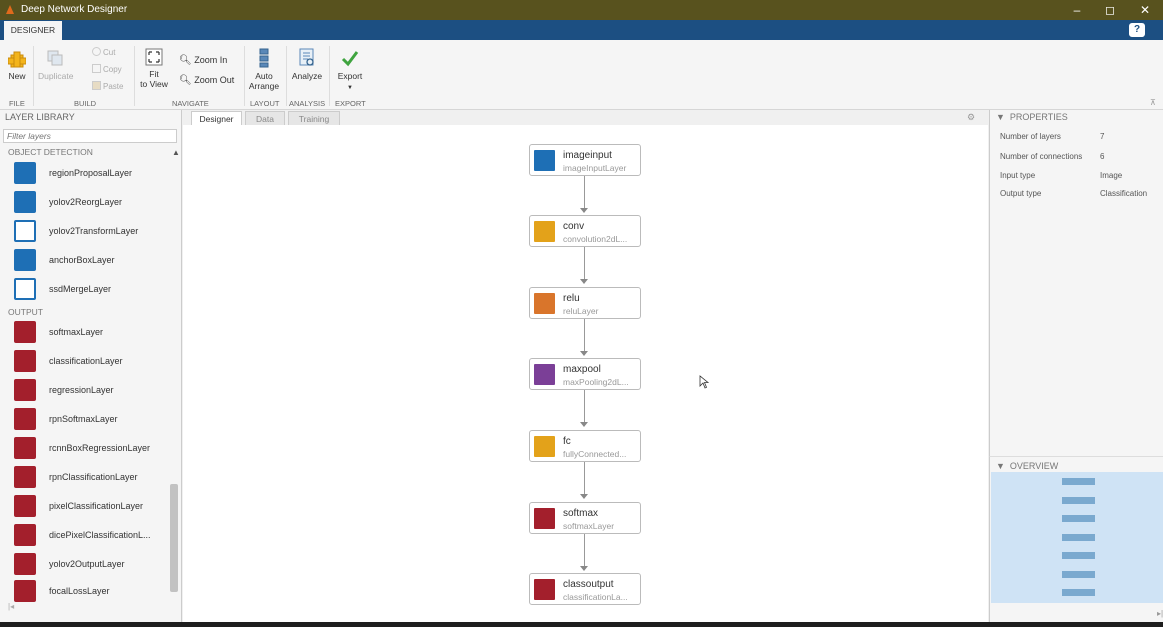 This screenshot has width=1163, height=627. What do you see at coordinates (581, 624) in the screenshot?
I see `taskbar-strip` at bounding box center [581, 624].